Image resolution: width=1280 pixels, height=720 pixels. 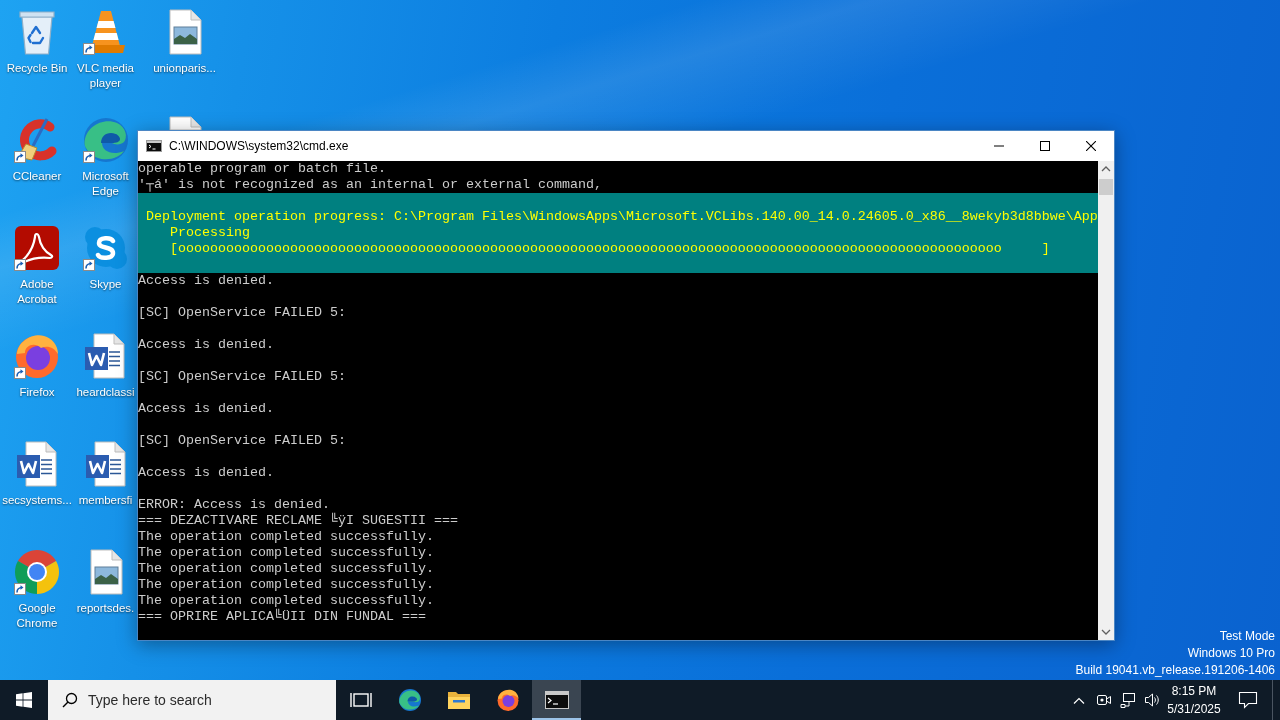 I want to click on desktop-item: VLC media player, so click(x=105, y=49).